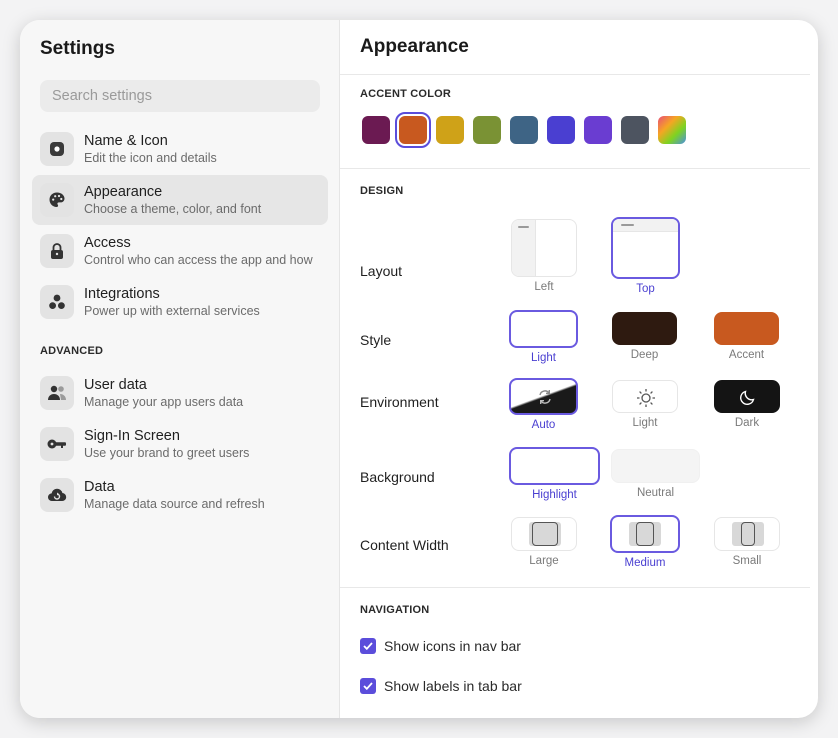  I want to click on content-width-medium-option: Medium, so click(645, 542).